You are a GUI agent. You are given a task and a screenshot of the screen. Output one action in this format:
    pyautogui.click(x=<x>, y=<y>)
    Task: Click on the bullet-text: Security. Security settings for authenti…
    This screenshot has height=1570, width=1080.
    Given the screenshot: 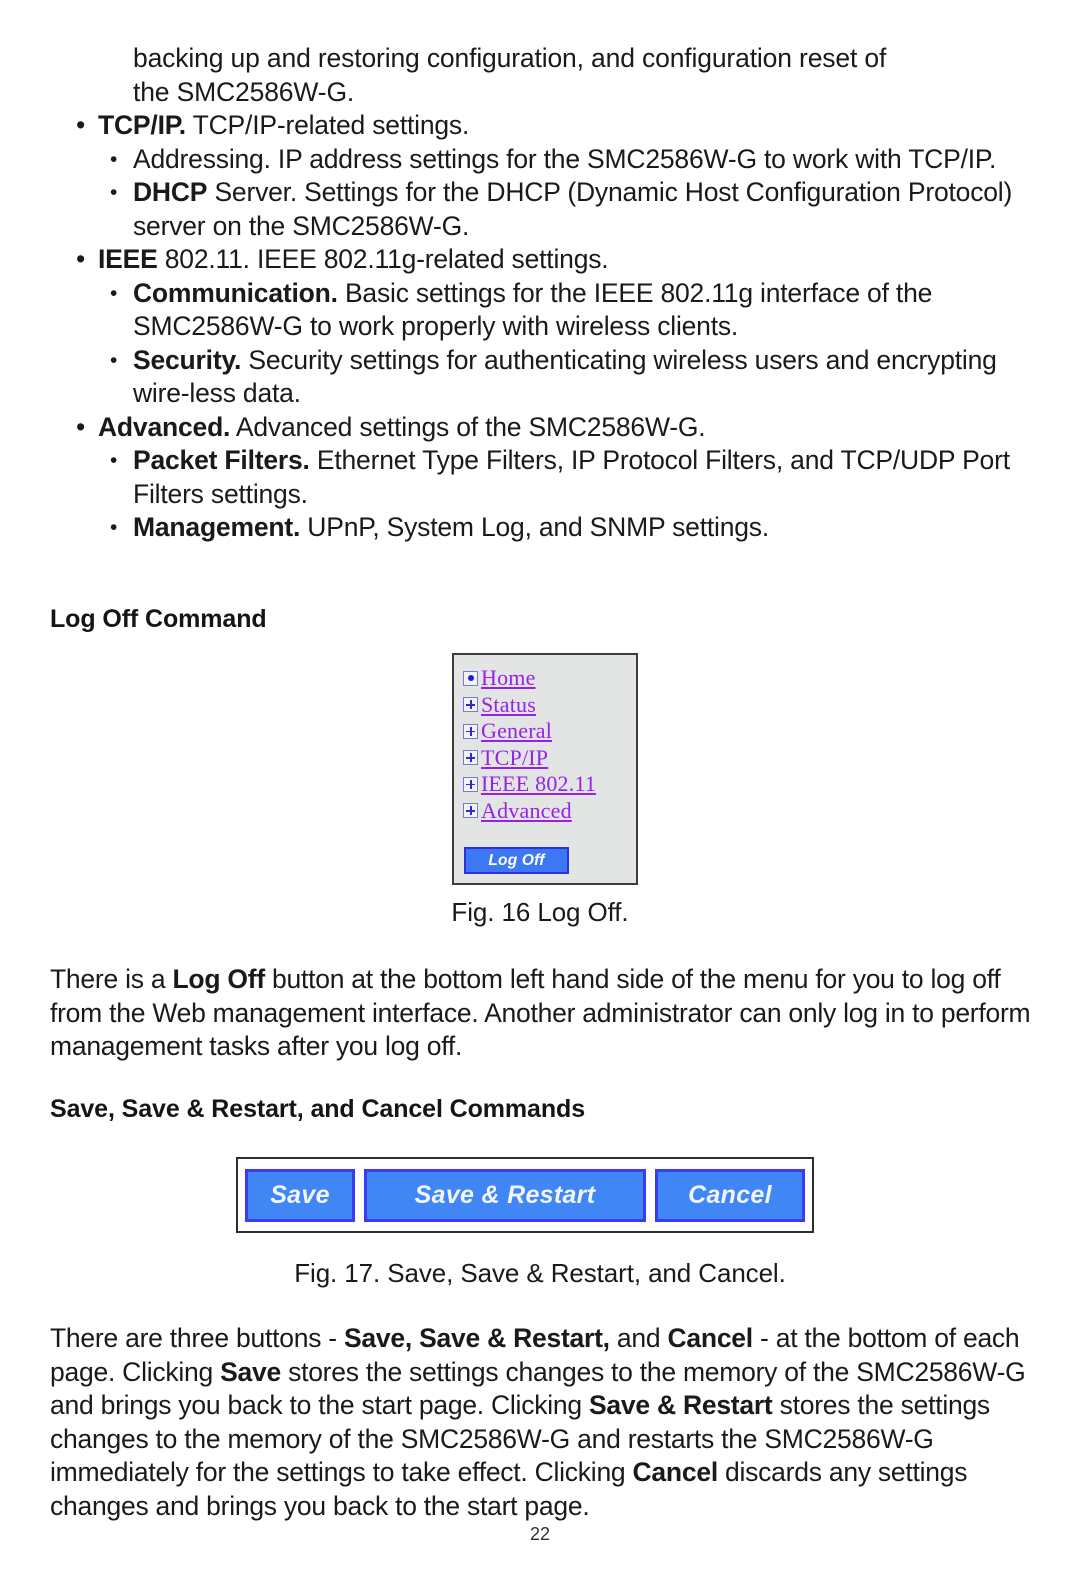 What is the action you would take?
    pyautogui.click(x=582, y=377)
    